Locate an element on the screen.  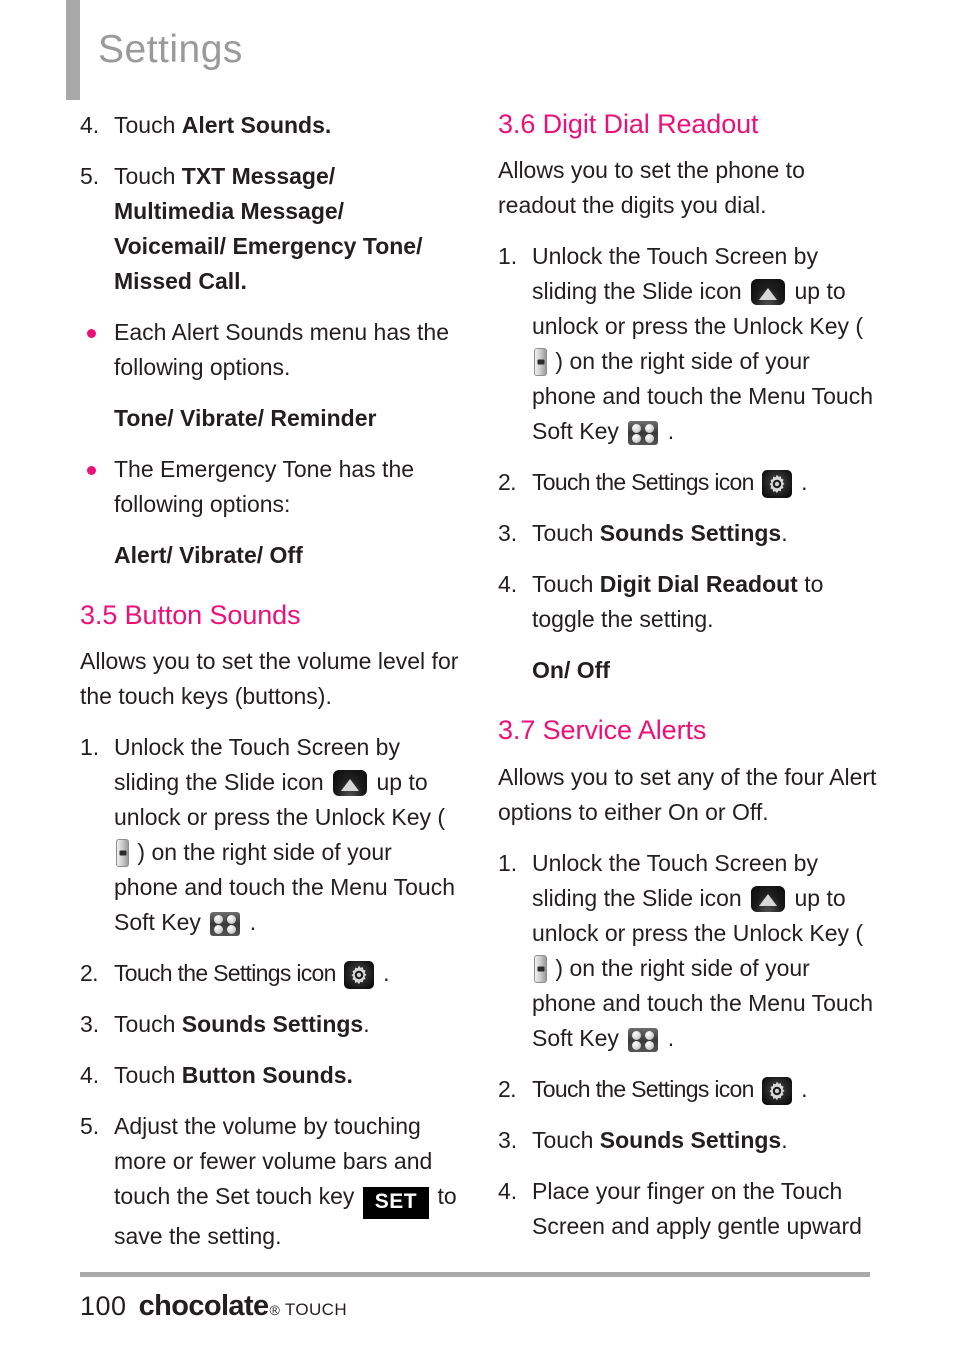
emphasis-text: Digit Dial Readout is located at coordinates (698, 584).